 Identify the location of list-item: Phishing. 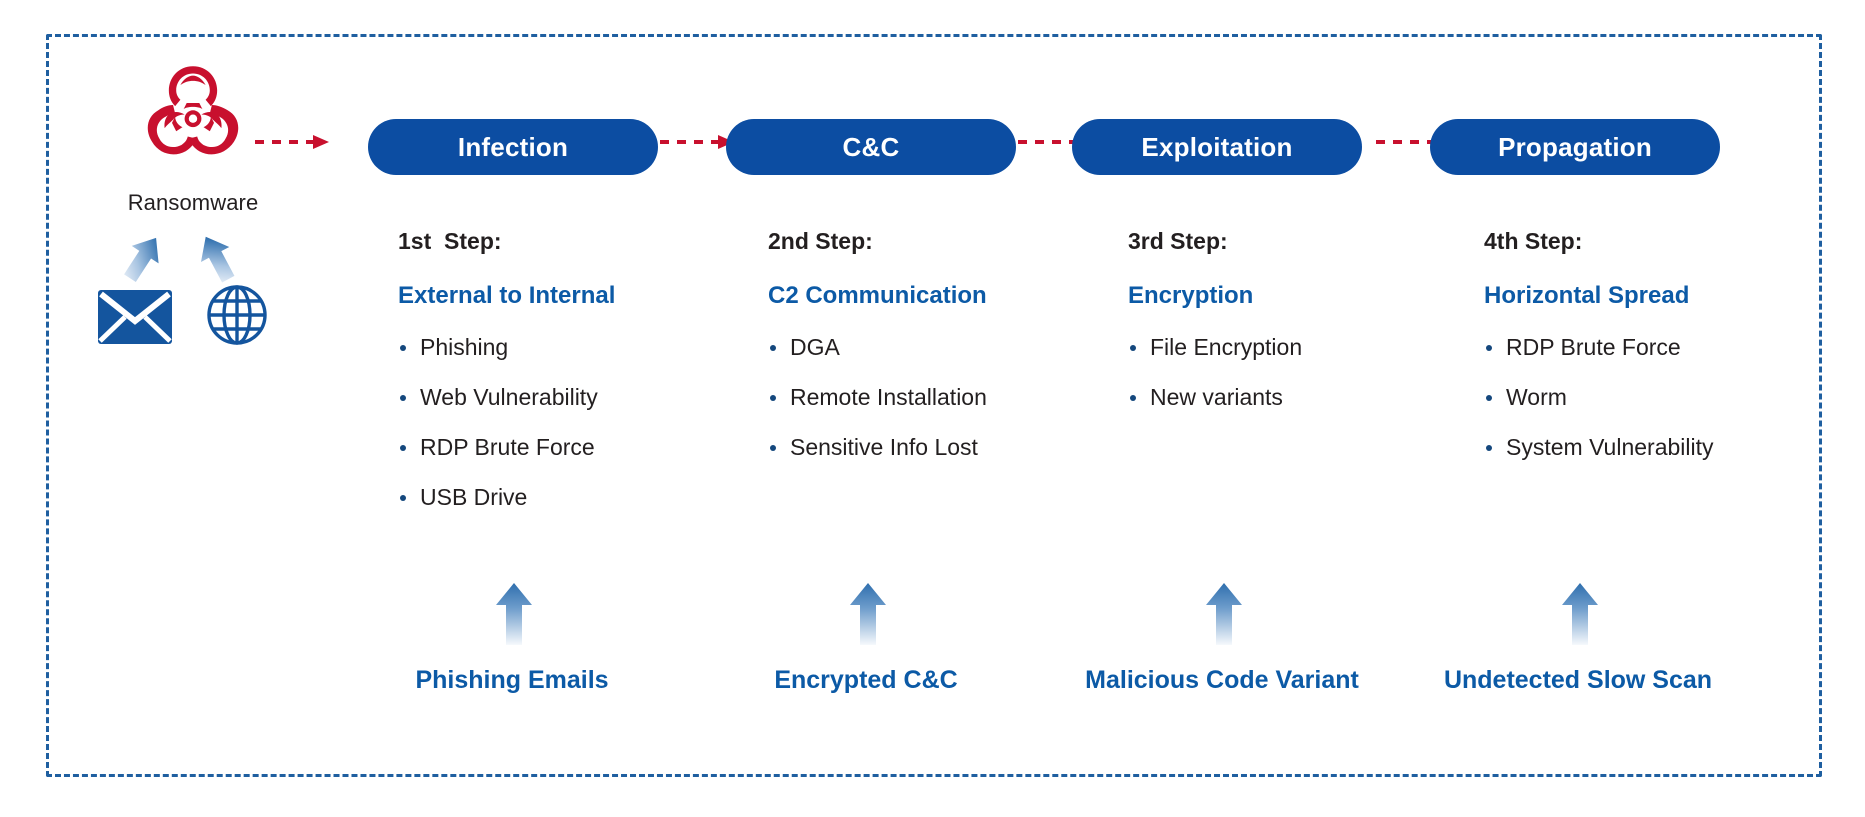
(548, 347).